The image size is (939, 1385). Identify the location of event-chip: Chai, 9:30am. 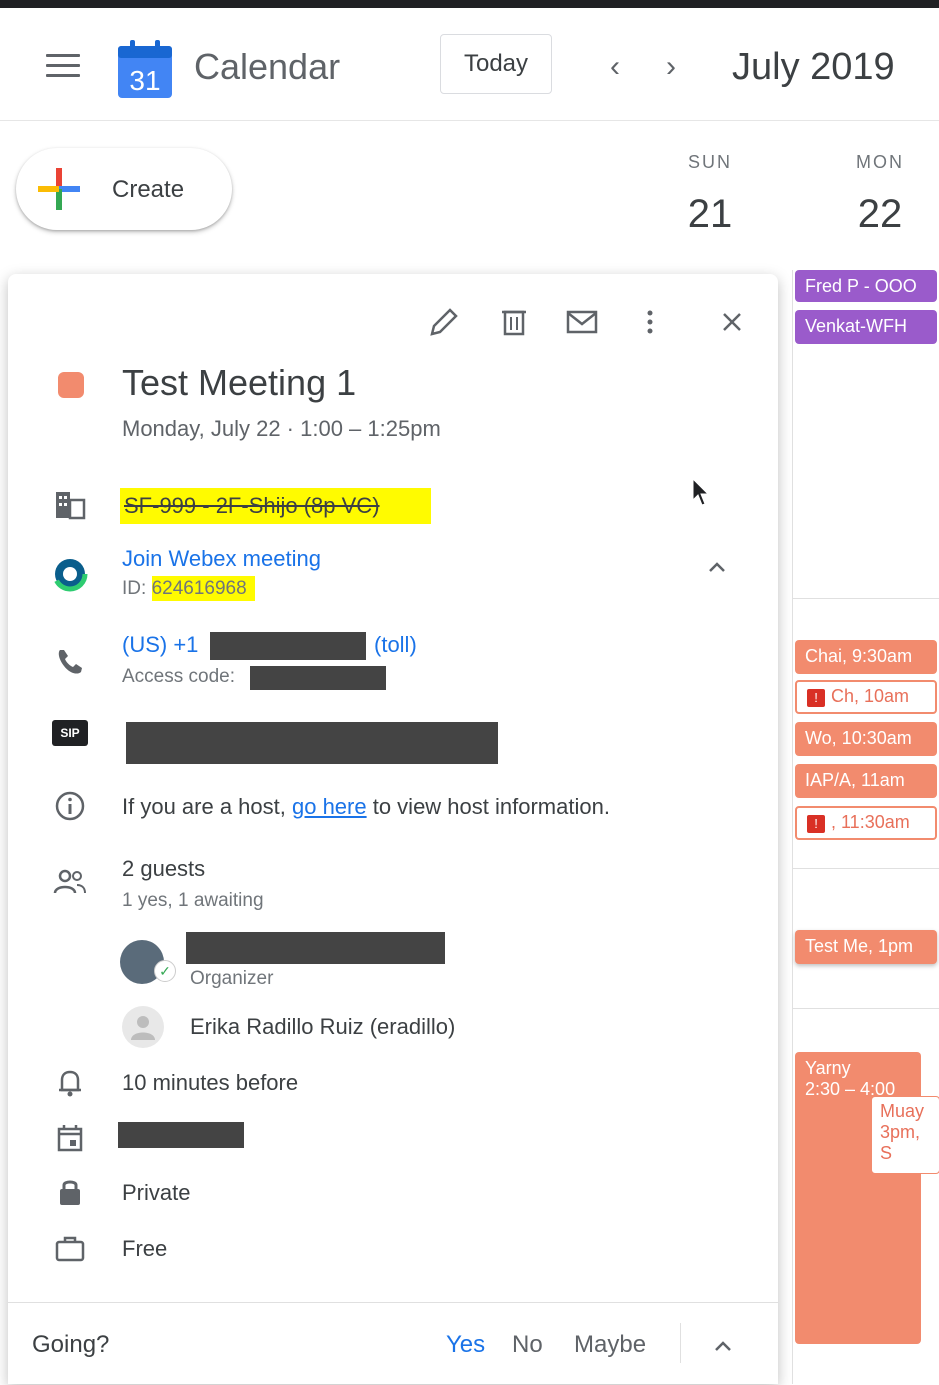
(866, 657).